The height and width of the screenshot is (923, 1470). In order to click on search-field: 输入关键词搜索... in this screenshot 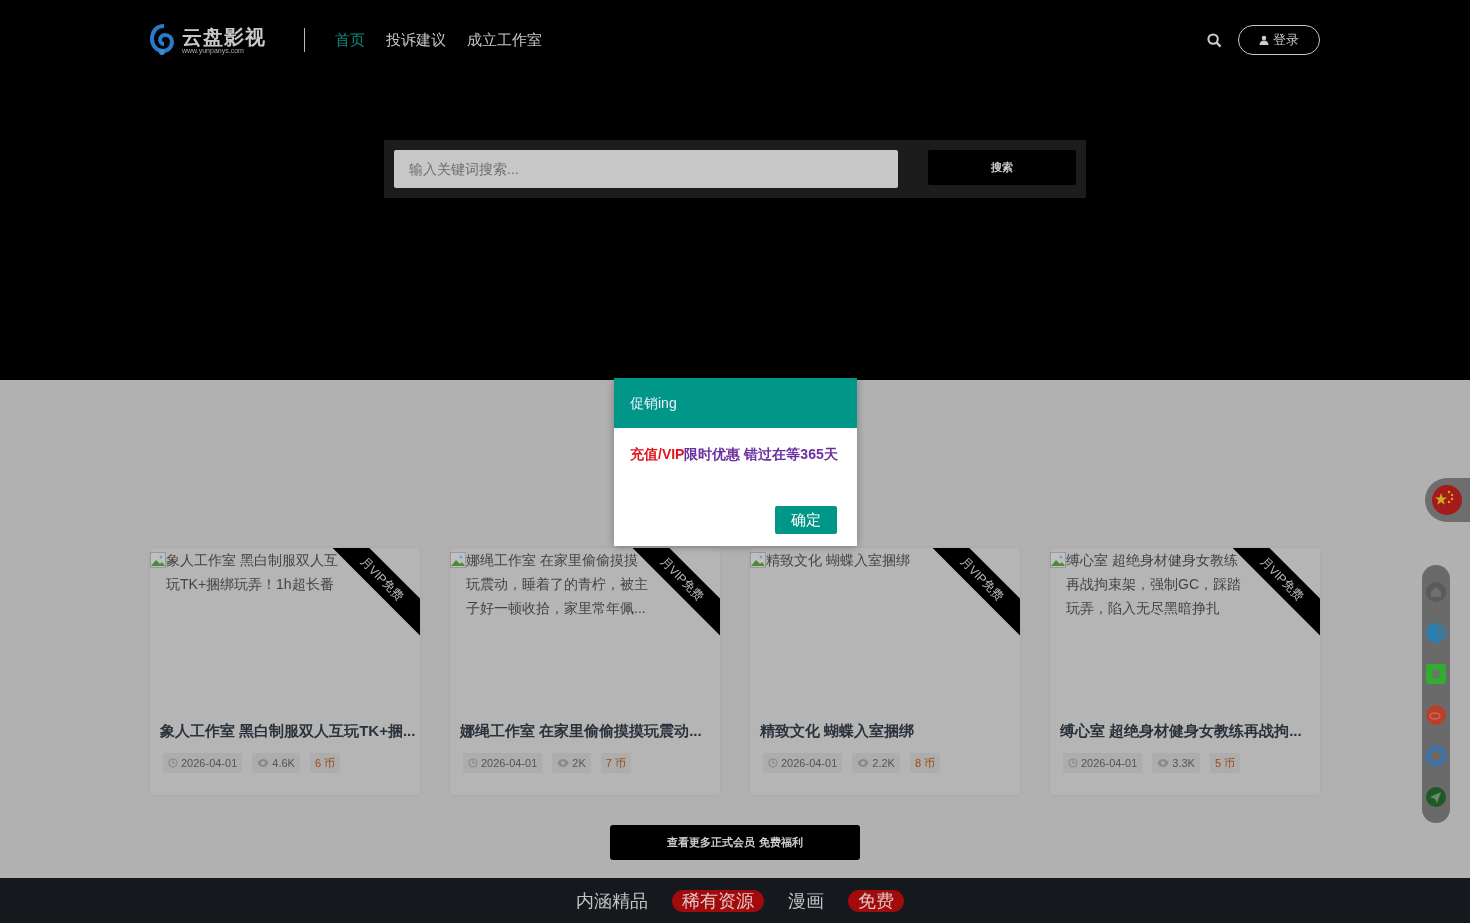, I will do `click(646, 169)`.